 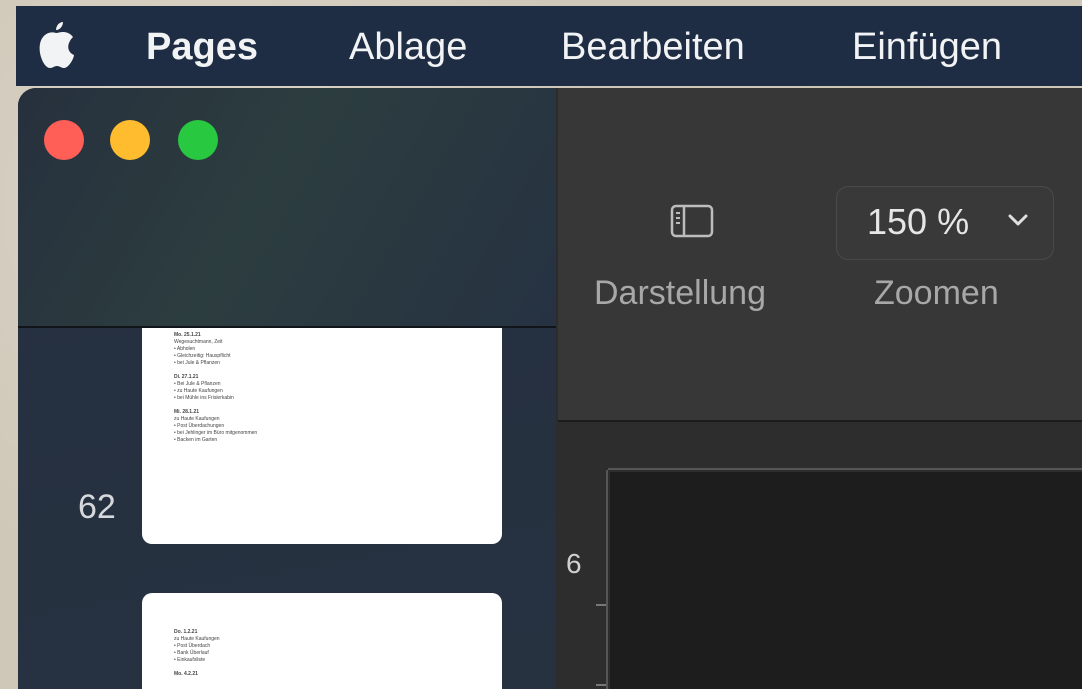 I want to click on apple-logo-icon, so click(x=56, y=45).